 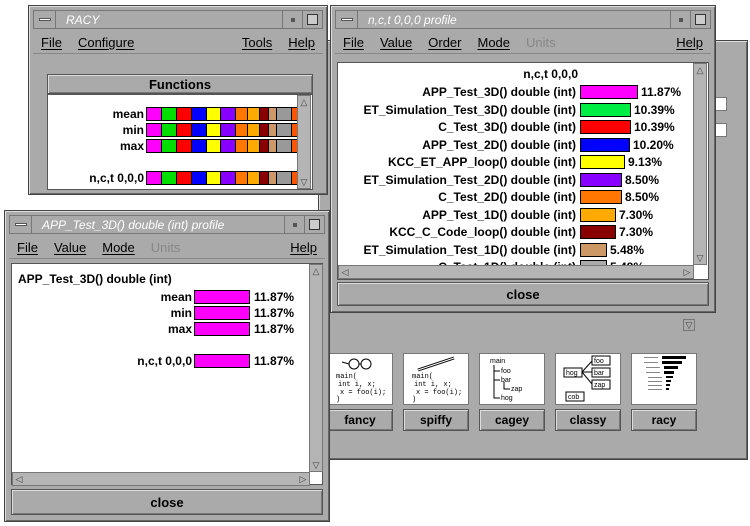 What do you see at coordinates (523, 92) in the screenshot?
I see `profile-row: APP_Test_3D() double (int) 11.87%` at bounding box center [523, 92].